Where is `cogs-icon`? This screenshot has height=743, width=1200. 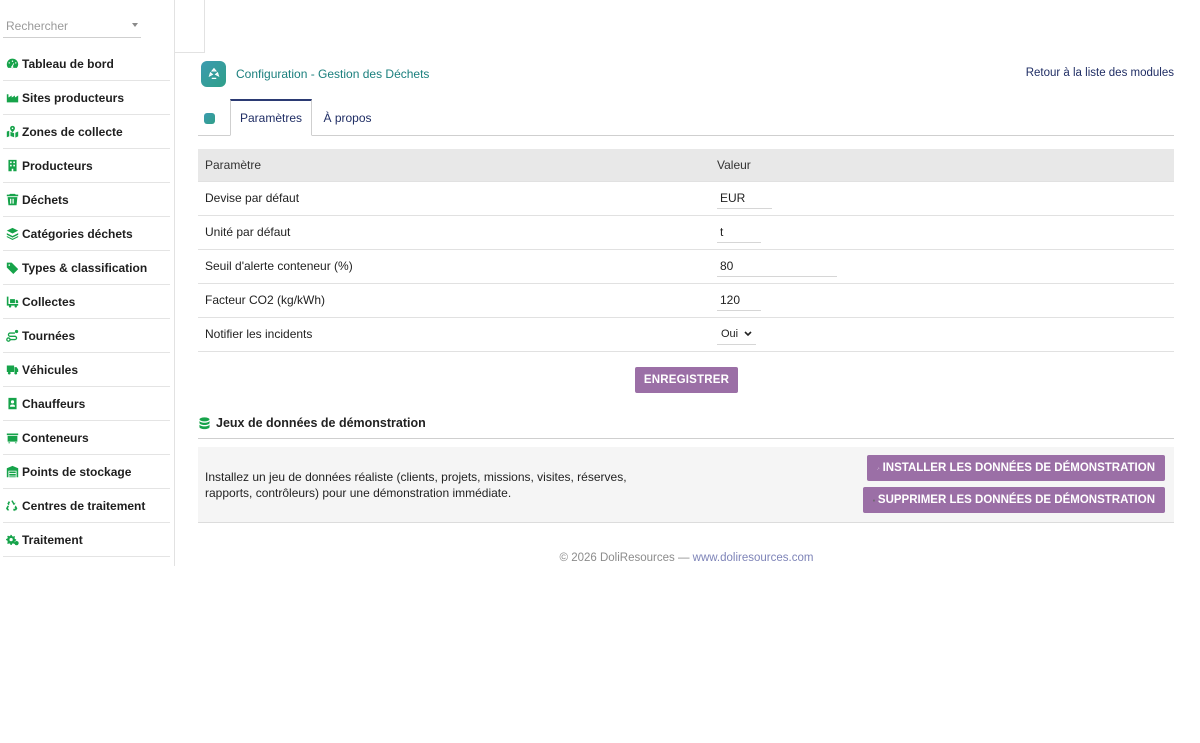 cogs-icon is located at coordinates (12, 540).